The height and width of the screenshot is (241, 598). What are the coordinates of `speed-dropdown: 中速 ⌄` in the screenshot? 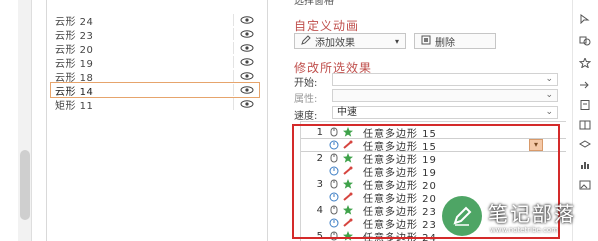 It's located at (445, 112).